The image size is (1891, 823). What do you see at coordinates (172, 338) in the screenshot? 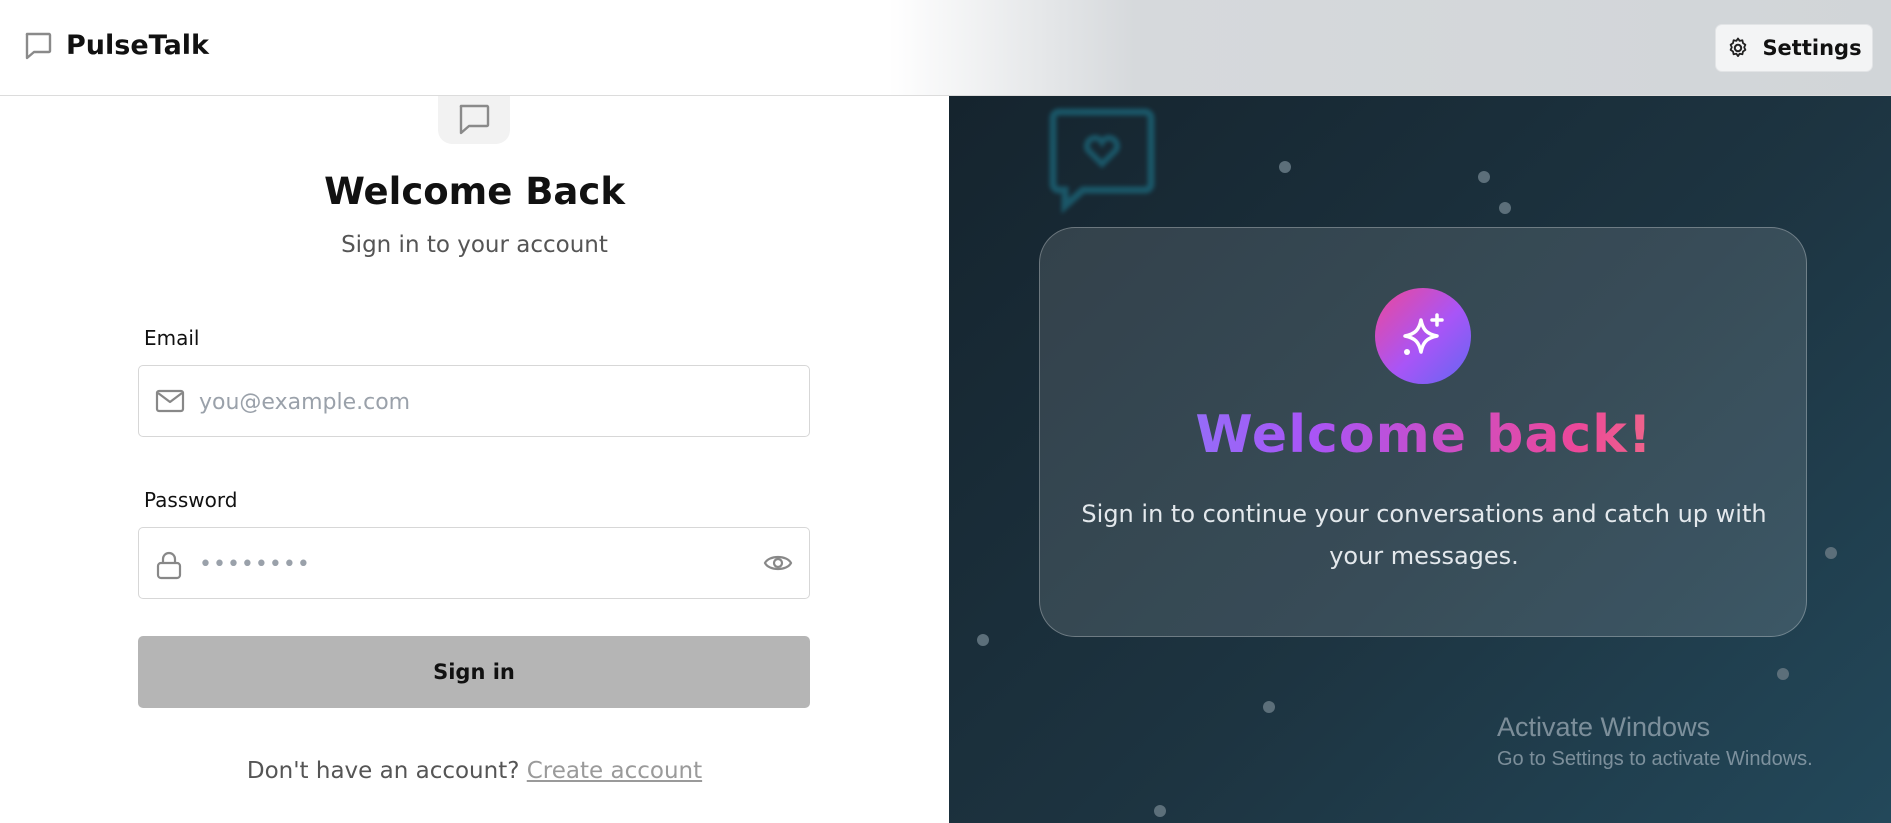
I see `email-label: Email` at bounding box center [172, 338].